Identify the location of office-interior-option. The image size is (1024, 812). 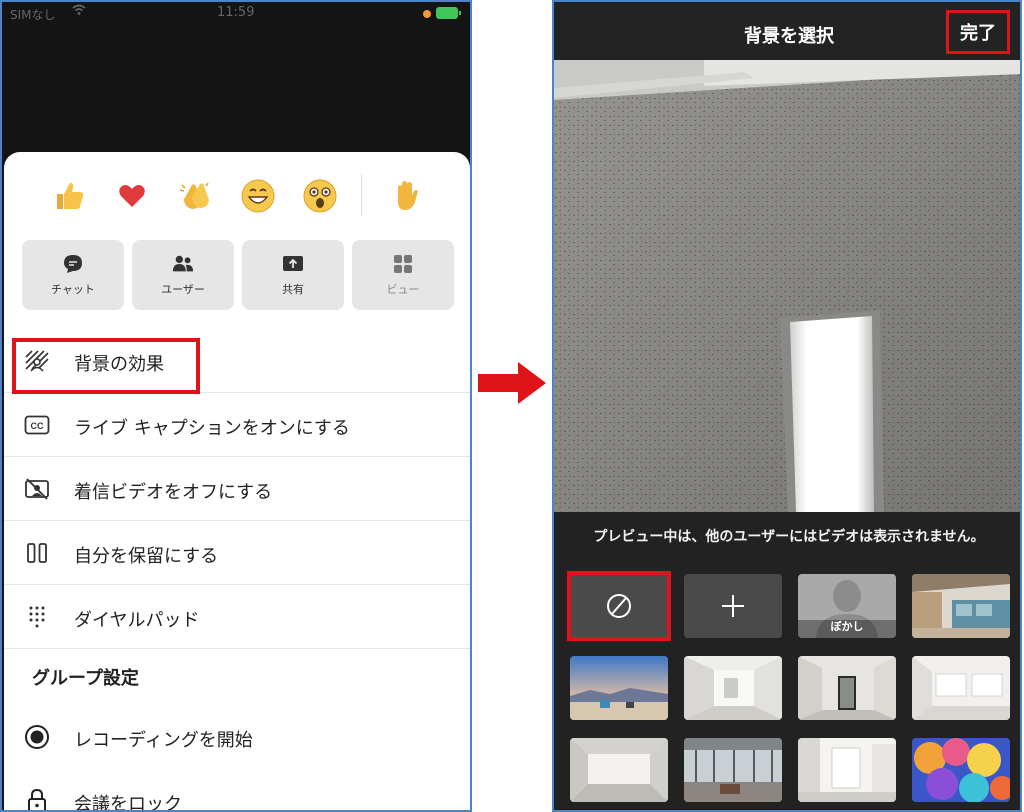
(961, 606).